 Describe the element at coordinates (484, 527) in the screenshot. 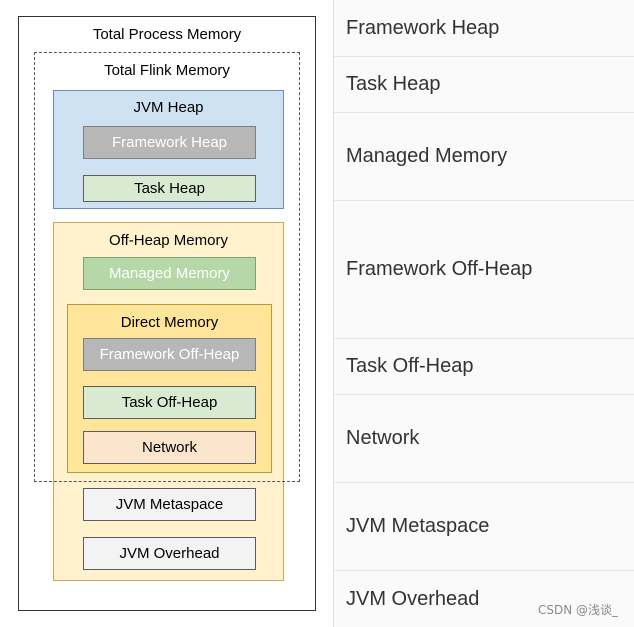

I see `table-row: JVM Metaspace` at that location.